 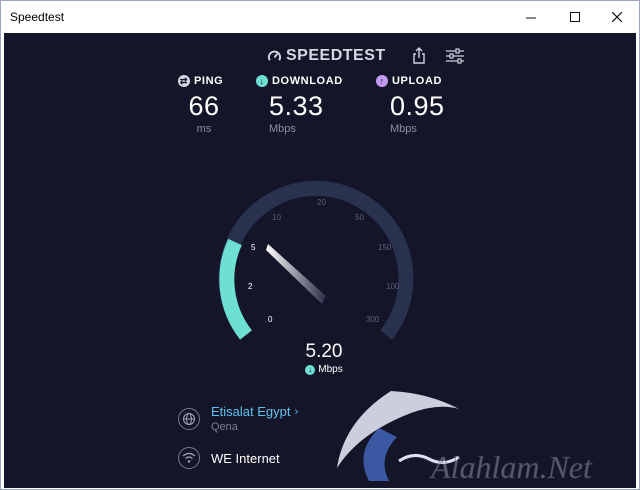 What do you see at coordinates (245, 458) in the screenshot?
I see `server-name: WE Internet` at bounding box center [245, 458].